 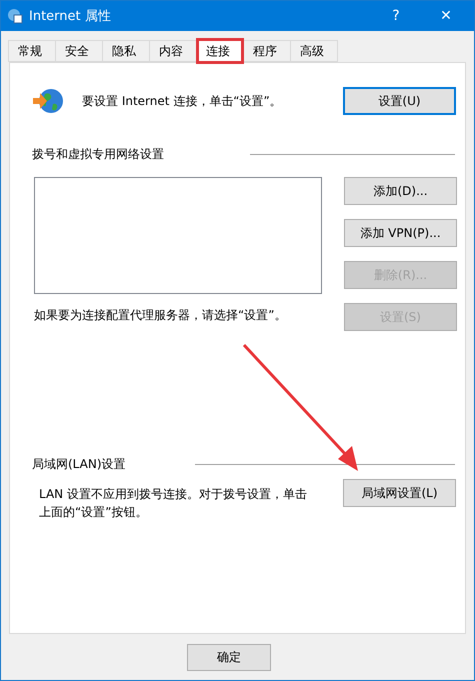 I want to click on lan-settings-button: 局域网设置(L), so click(x=399, y=493).